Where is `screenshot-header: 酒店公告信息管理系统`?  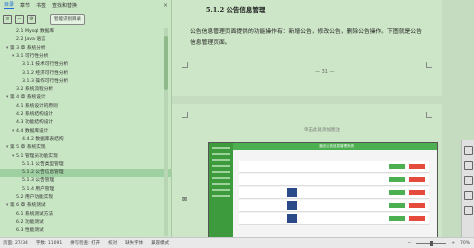
screenshot-header: 酒店公告信息管理系统 is located at coordinates (335, 146).